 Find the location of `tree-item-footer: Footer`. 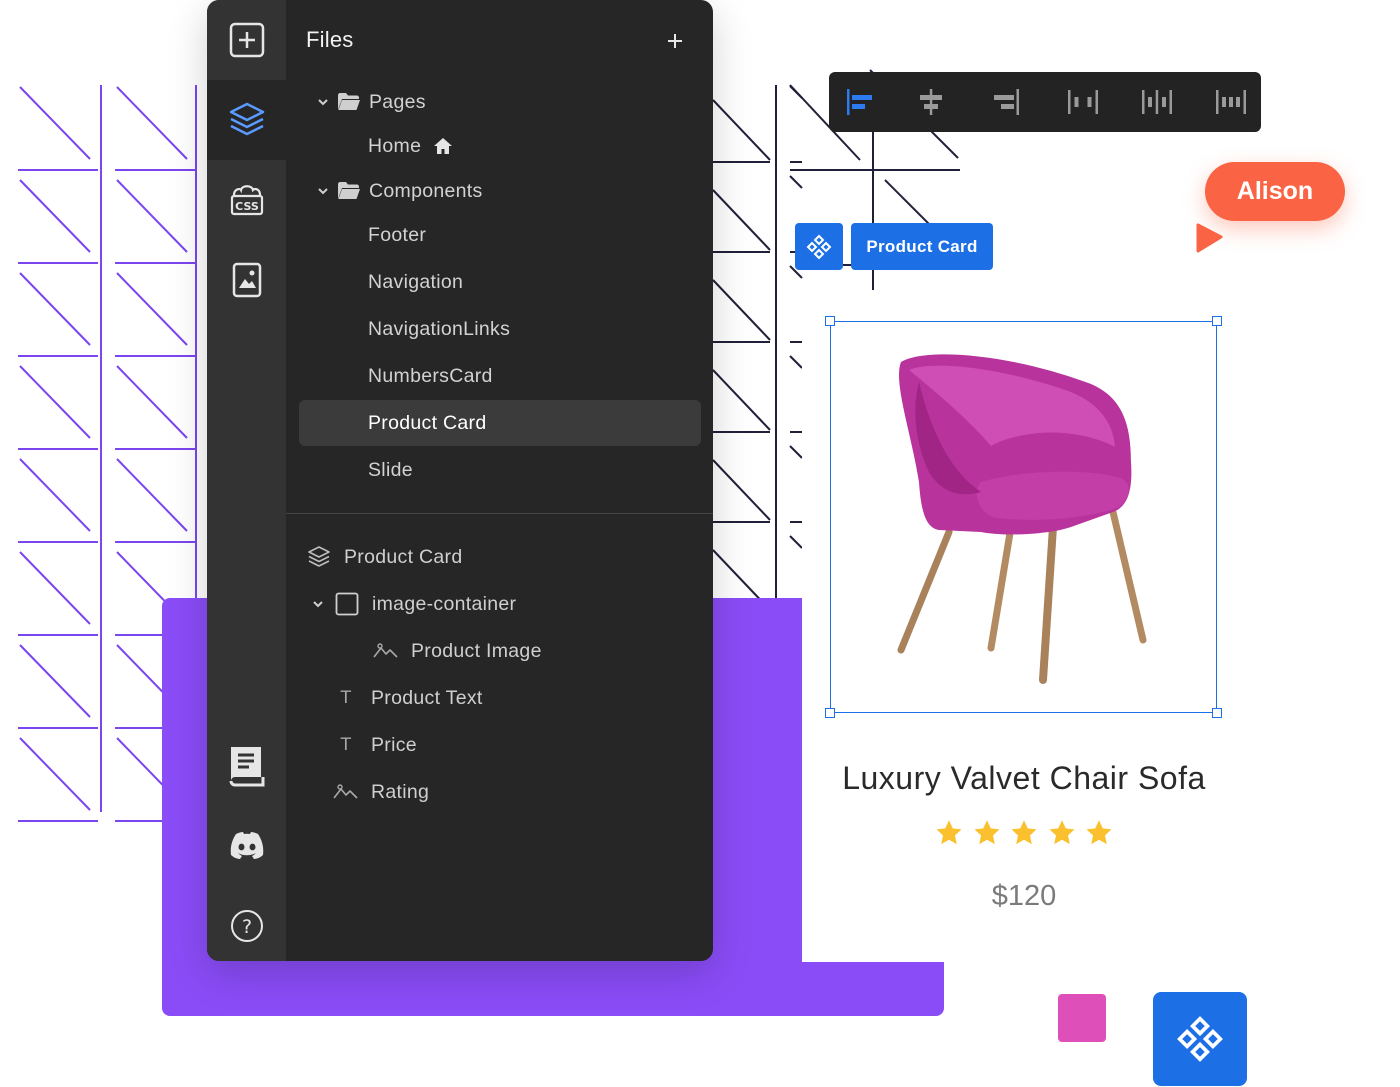

tree-item-footer: Footer is located at coordinates (500, 235).